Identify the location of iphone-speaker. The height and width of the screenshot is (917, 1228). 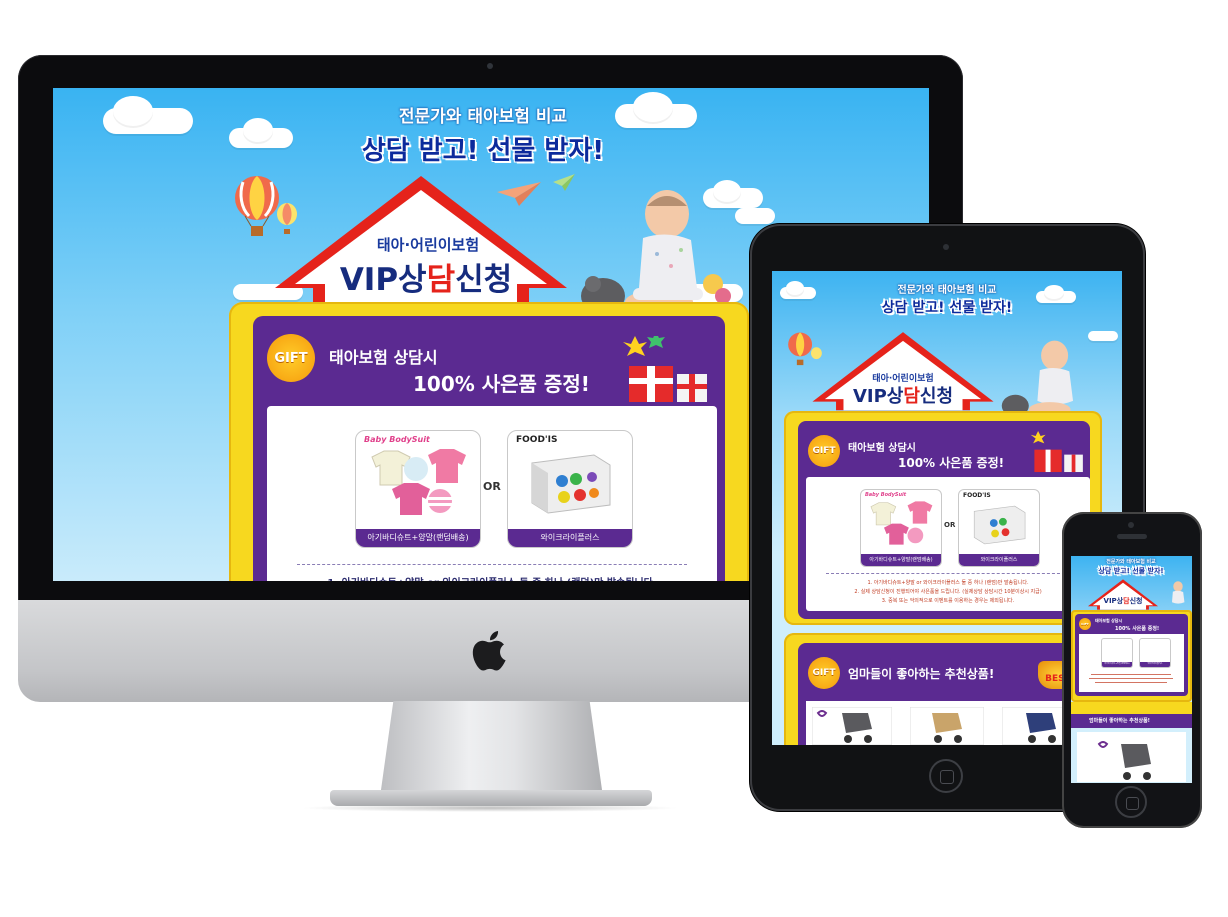
(1132, 536).